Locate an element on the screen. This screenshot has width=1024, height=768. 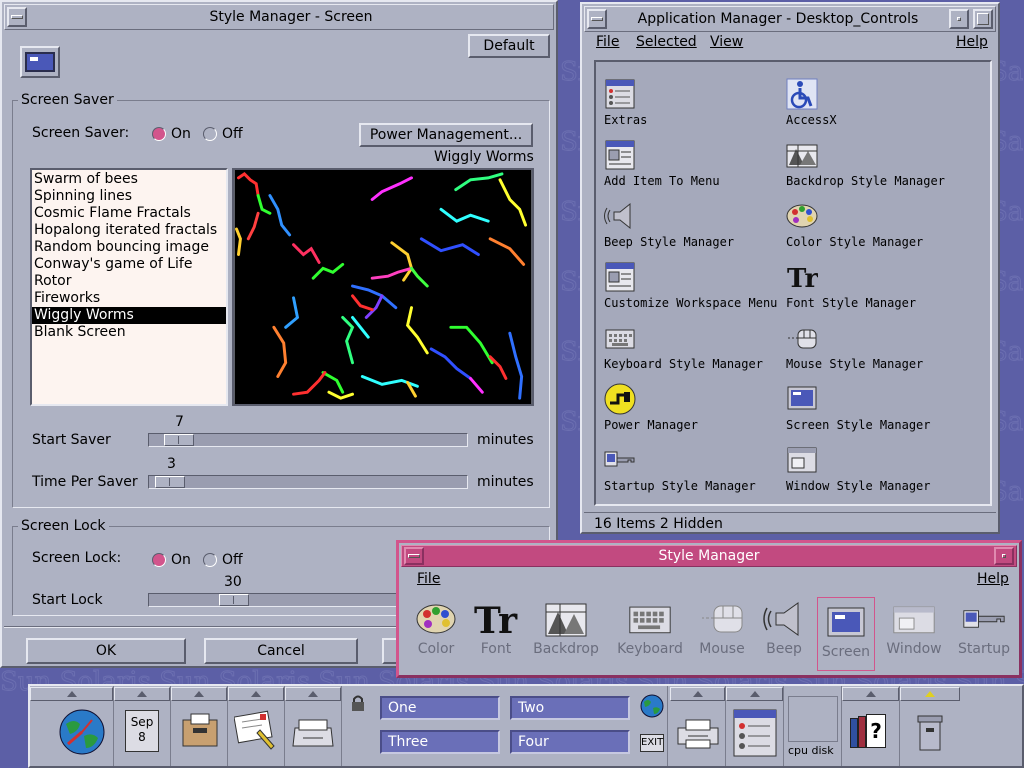
screen-saver-list-item: Hopalong iterated fractals is located at coordinates (129, 230).